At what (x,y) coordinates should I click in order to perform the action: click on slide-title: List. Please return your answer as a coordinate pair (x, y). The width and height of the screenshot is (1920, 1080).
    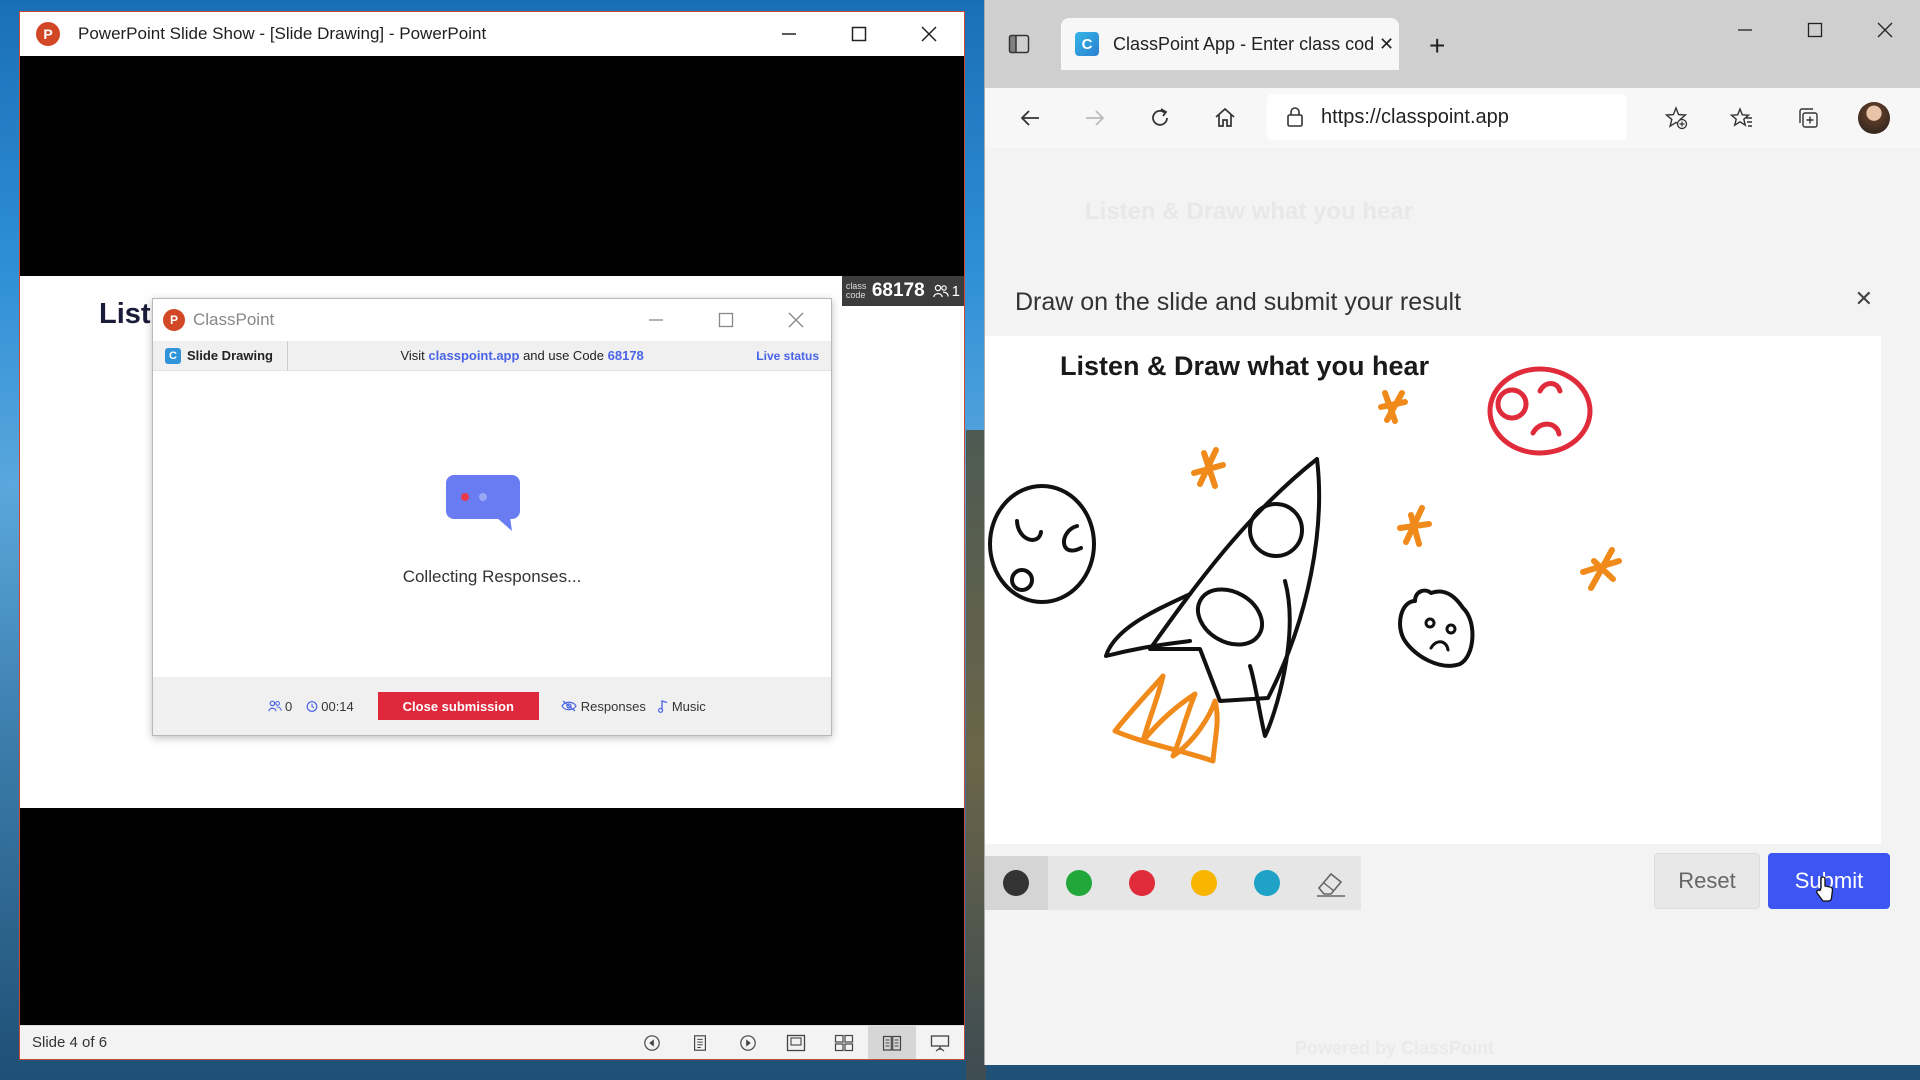
    Looking at the image, I should click on (125, 314).